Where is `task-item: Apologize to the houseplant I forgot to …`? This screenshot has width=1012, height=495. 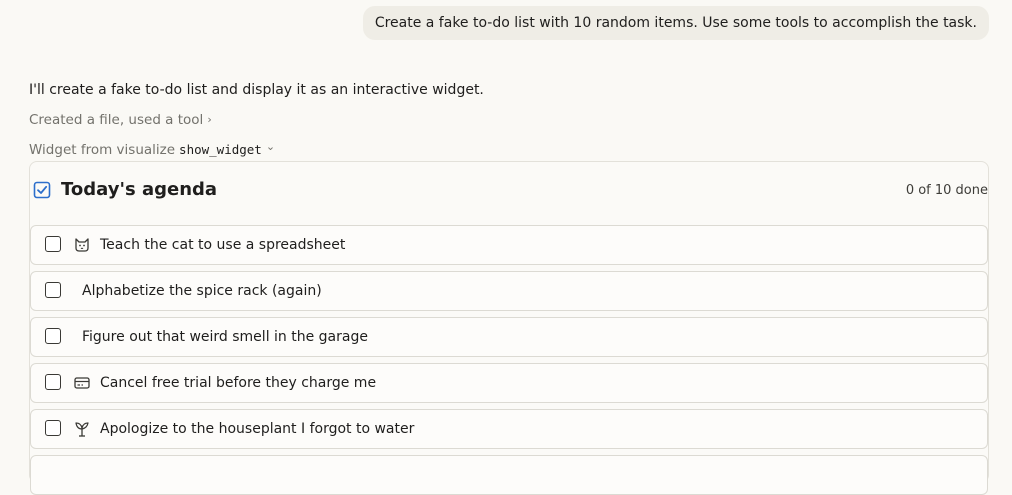
task-item: Apologize to the houseplant I forgot to … is located at coordinates (509, 429).